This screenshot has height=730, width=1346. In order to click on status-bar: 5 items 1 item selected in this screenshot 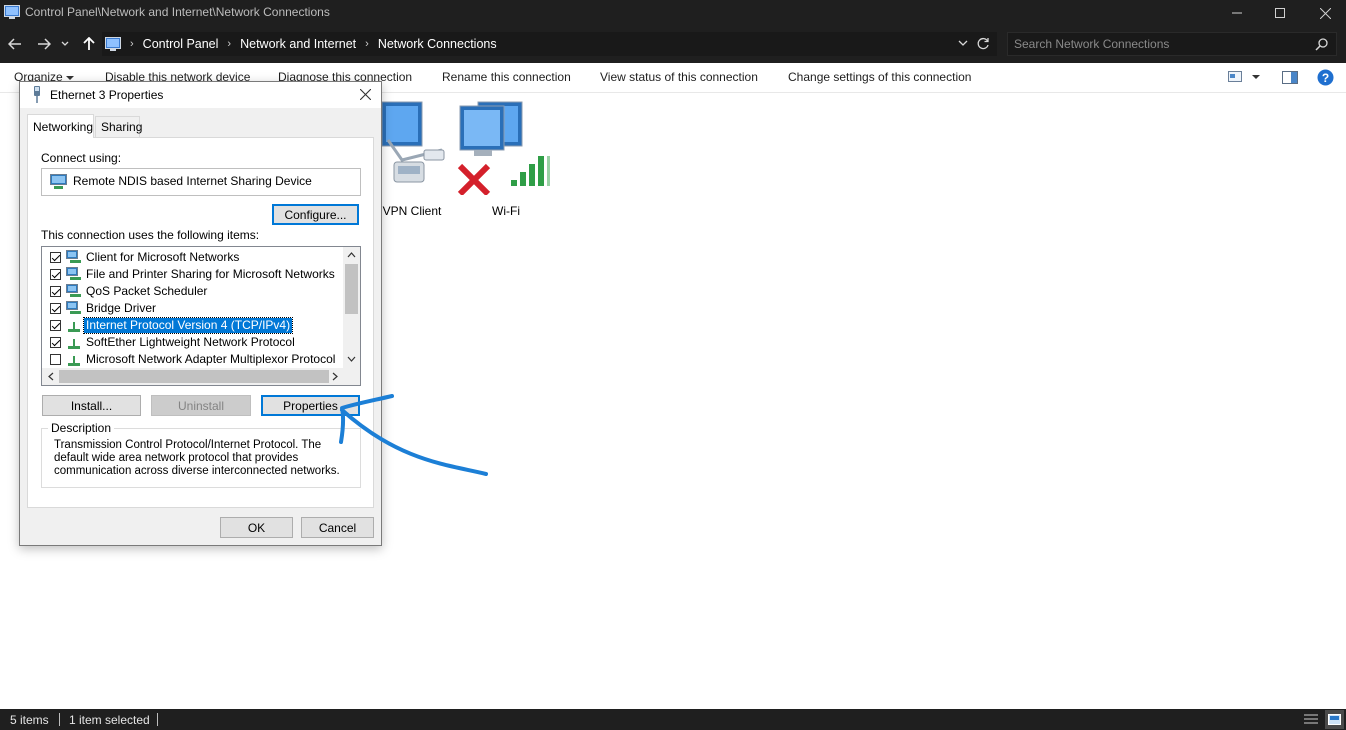, I will do `click(673, 719)`.